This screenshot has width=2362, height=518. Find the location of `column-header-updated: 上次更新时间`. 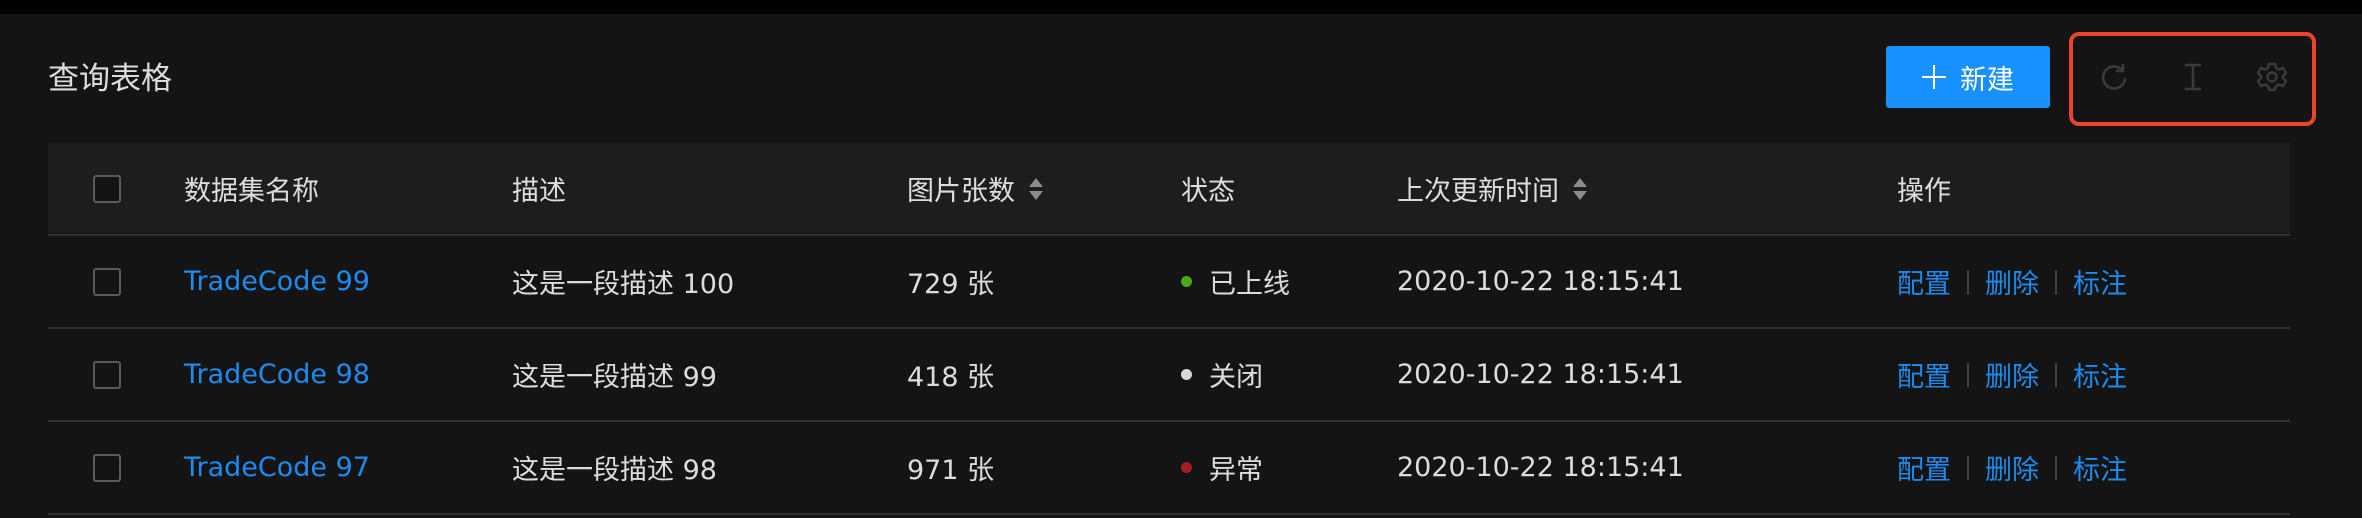

column-header-updated: 上次更新时间 is located at coordinates (1492, 188).